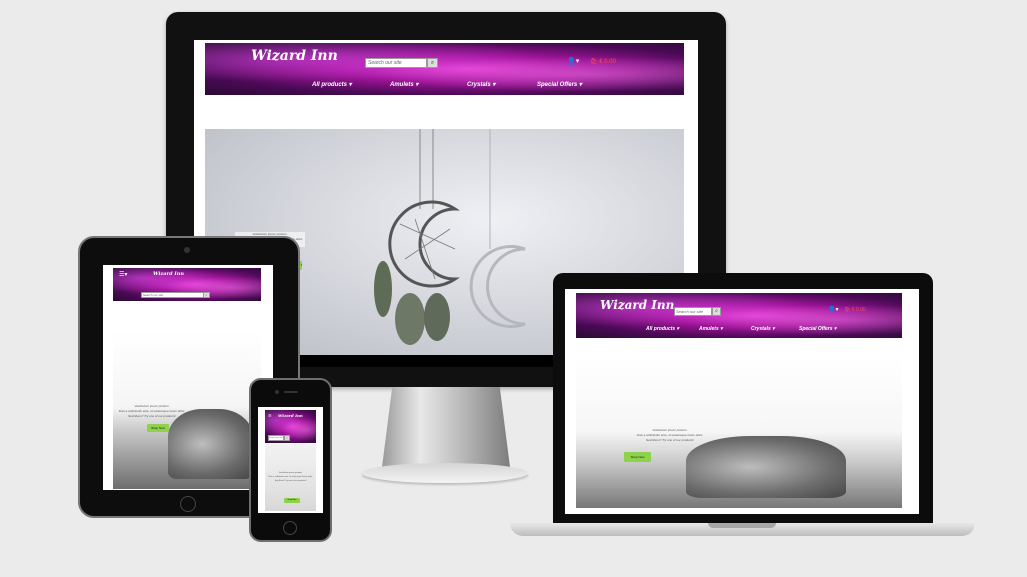 Image resolution: width=1027 pixels, height=577 pixels. What do you see at coordinates (290, 426) in the screenshot?
I see `phone-site-header: ☰ Wizard Inn Search our site ⌕` at bounding box center [290, 426].